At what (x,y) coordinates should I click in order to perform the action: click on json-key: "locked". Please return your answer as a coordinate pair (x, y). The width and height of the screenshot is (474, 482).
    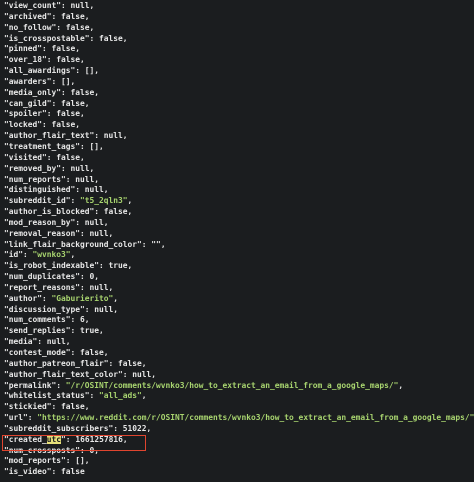
    Looking at the image, I should click on (23, 125).